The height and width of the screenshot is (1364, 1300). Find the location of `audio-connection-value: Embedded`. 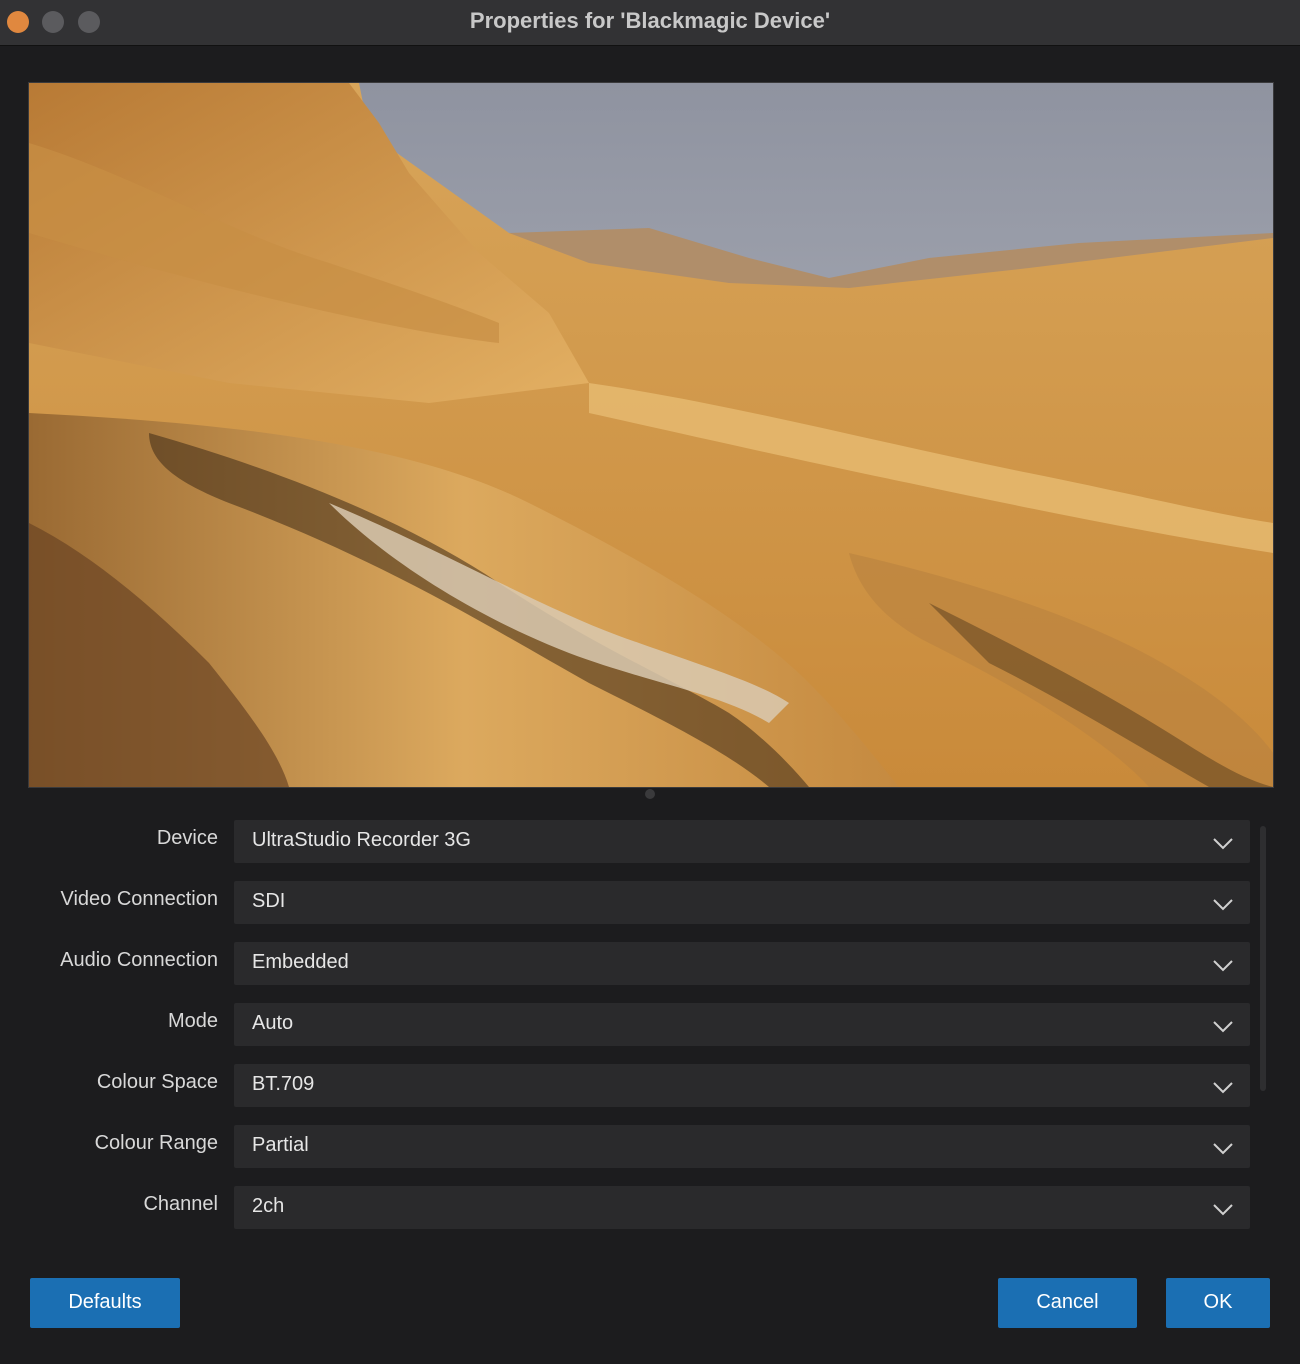

audio-connection-value: Embedded is located at coordinates (300, 962).